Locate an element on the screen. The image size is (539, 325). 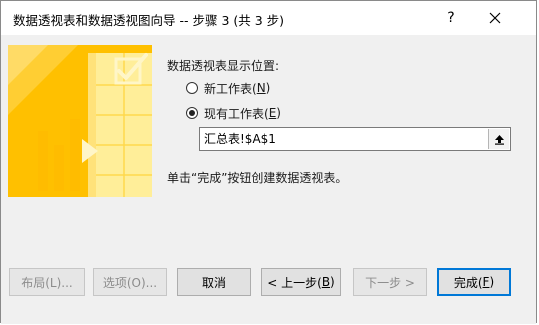
close-icon is located at coordinates (495, 18).